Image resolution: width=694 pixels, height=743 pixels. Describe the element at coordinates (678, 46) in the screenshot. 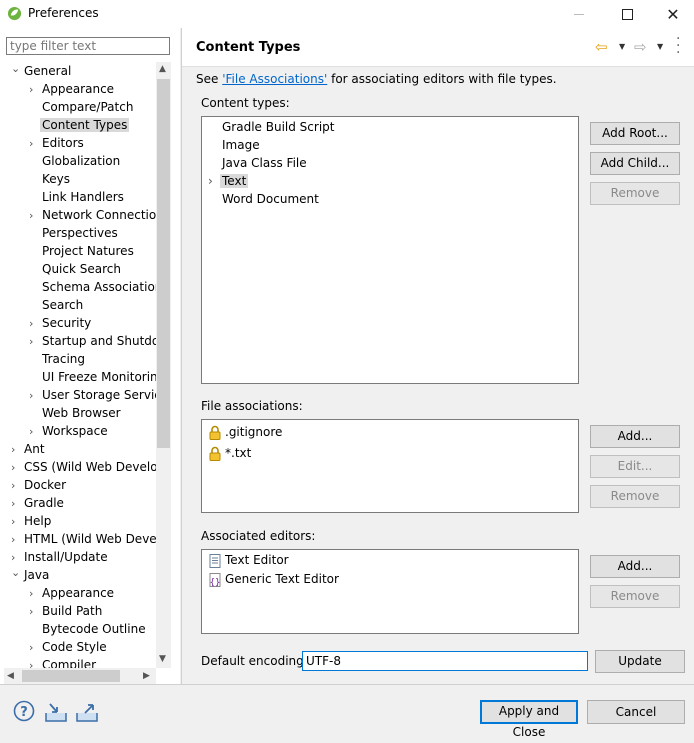

I see `view-menu-icon: · · ·` at that location.